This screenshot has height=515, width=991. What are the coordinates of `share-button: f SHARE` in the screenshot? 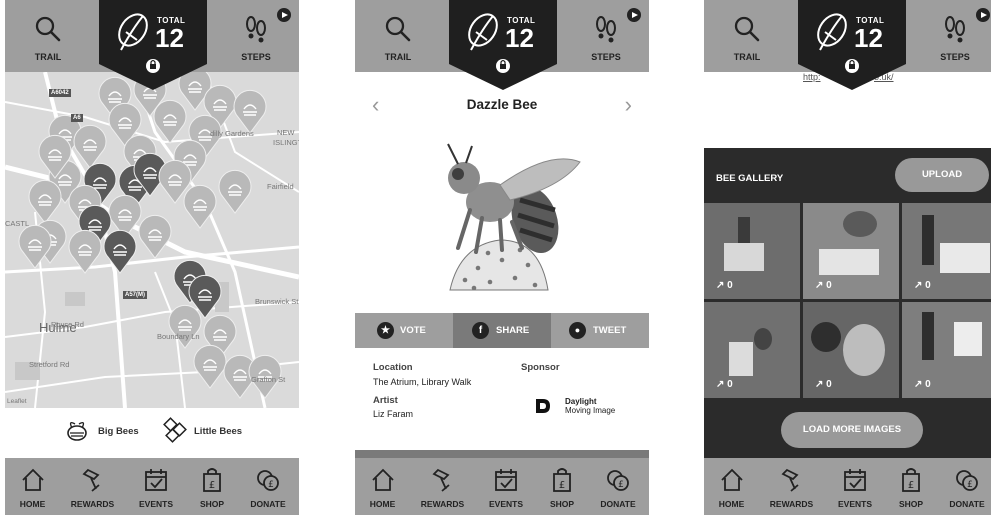 It's located at (502, 330).